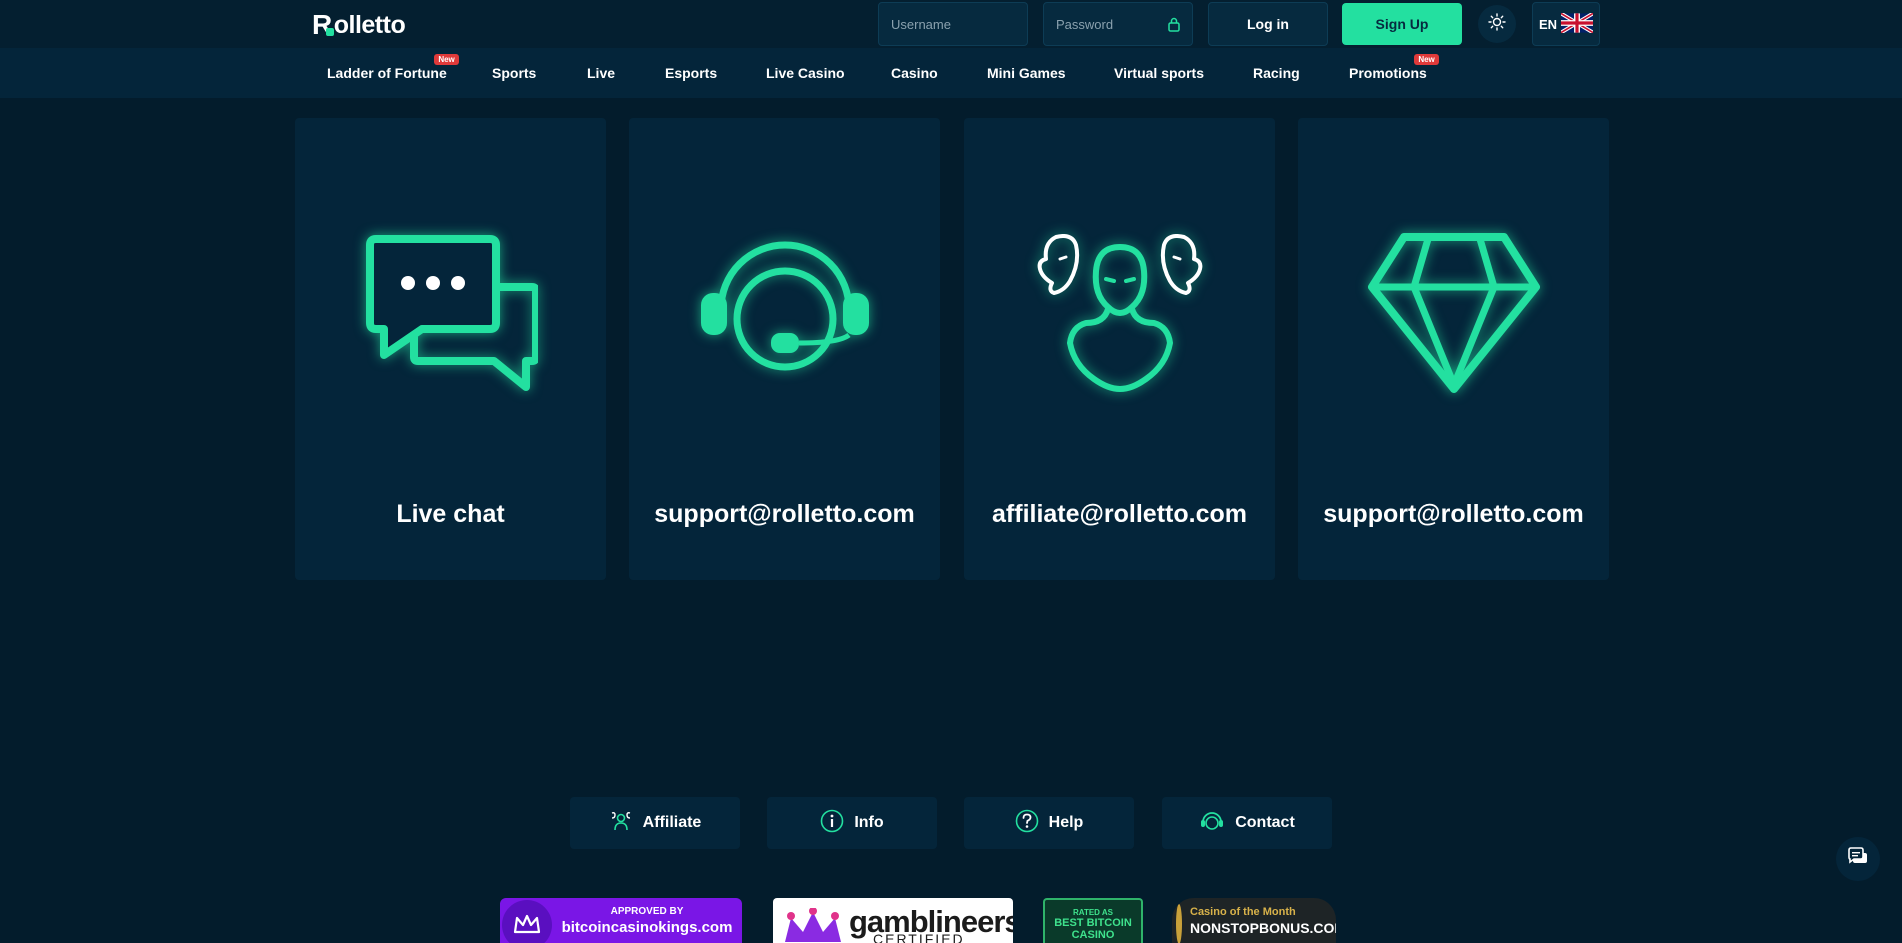 Image resolution: width=1902 pixels, height=943 pixels. Describe the element at coordinates (869, 822) in the screenshot. I see `footer-nav-label: Info` at that location.